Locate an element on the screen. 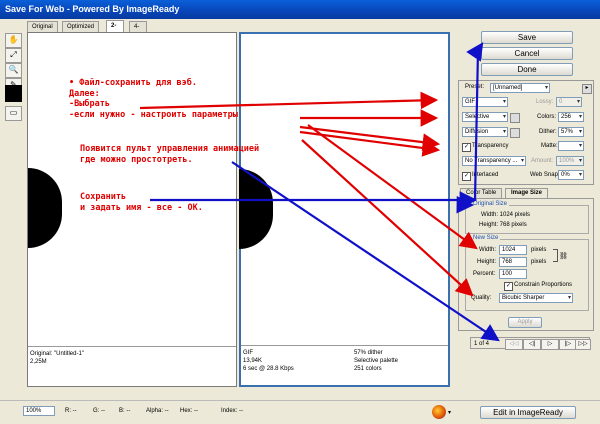 The image size is (600, 424). frame-counter: 1 of 4 is located at coordinates (482, 344).